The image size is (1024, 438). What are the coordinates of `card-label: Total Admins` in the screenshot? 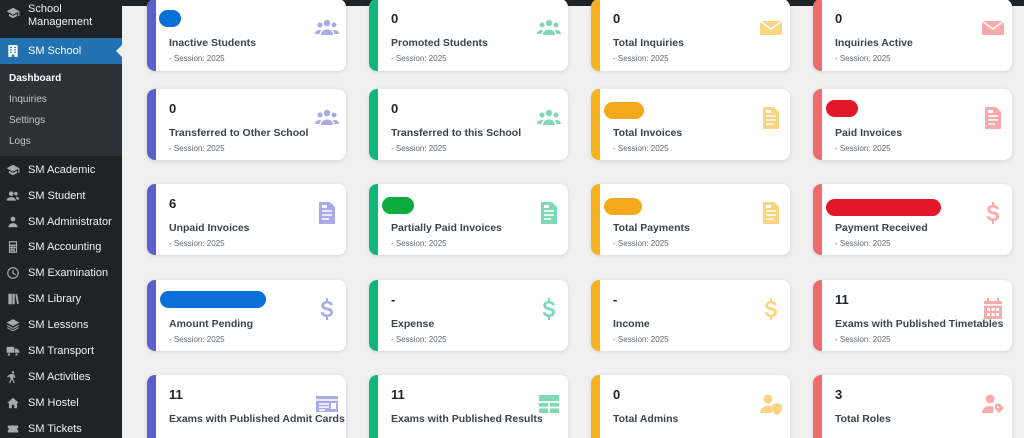 It's located at (646, 419).